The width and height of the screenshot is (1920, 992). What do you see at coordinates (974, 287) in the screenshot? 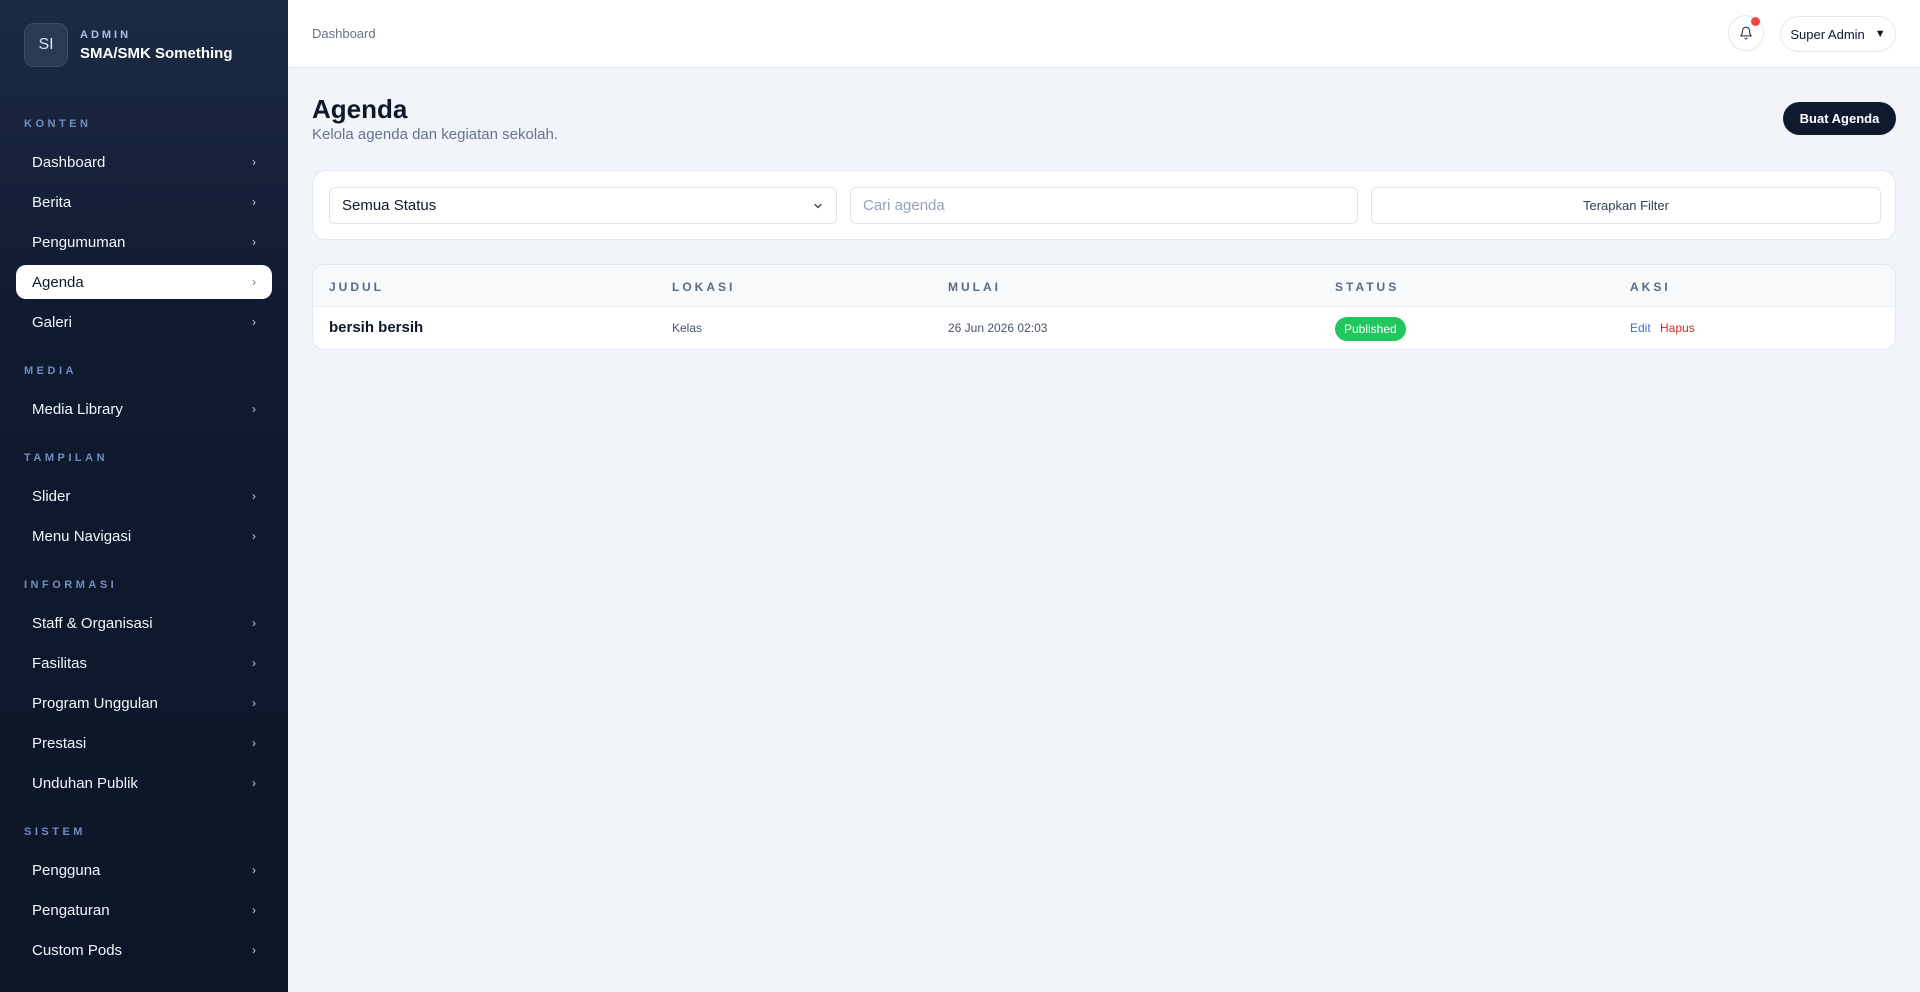
I see `column-header-mulai: MULAI` at bounding box center [974, 287].